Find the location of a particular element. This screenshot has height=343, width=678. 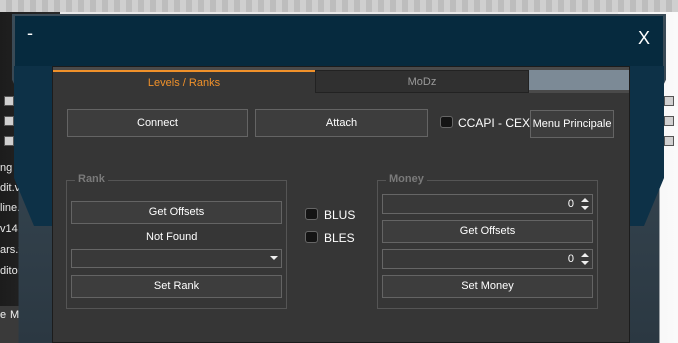

bles-label: BLES is located at coordinates (339, 238).